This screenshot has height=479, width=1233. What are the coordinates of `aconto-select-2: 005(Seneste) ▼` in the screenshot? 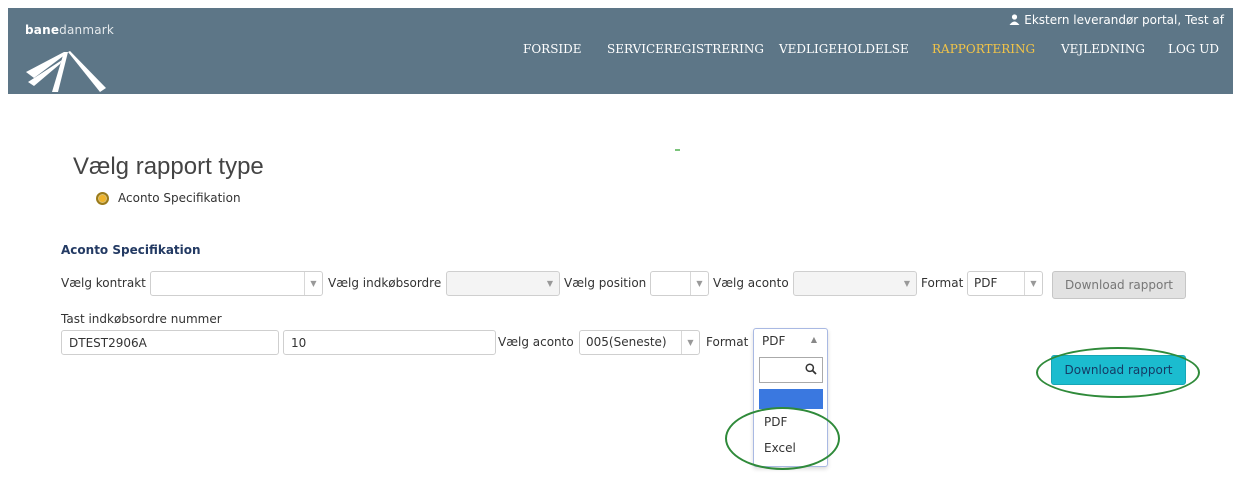 It's located at (639, 342).